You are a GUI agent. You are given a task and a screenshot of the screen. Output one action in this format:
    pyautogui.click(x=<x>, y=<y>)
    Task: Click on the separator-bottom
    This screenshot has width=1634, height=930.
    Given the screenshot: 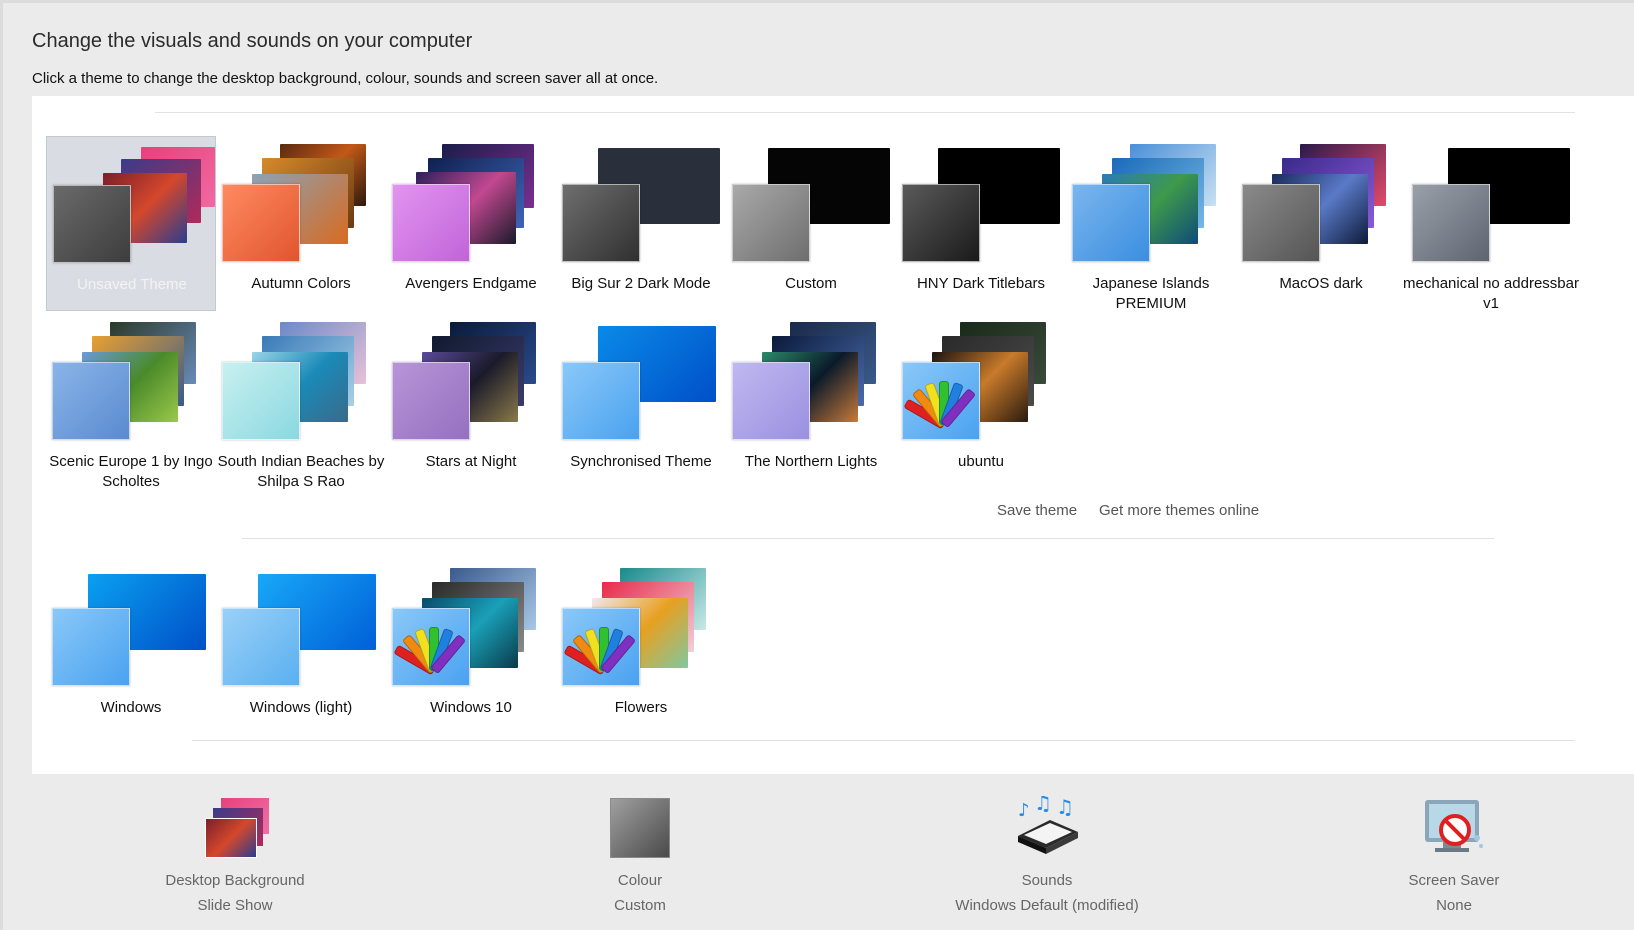 What is the action you would take?
    pyautogui.click(x=883, y=740)
    